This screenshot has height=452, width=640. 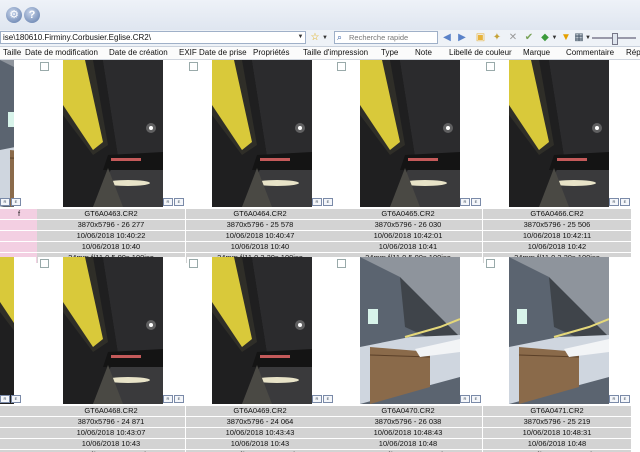 What do you see at coordinates (77, 37) in the screenshot?
I see `path-text: ise\180610.Firminy.Corbusier.Eglise.CR2\` at bounding box center [77, 37].